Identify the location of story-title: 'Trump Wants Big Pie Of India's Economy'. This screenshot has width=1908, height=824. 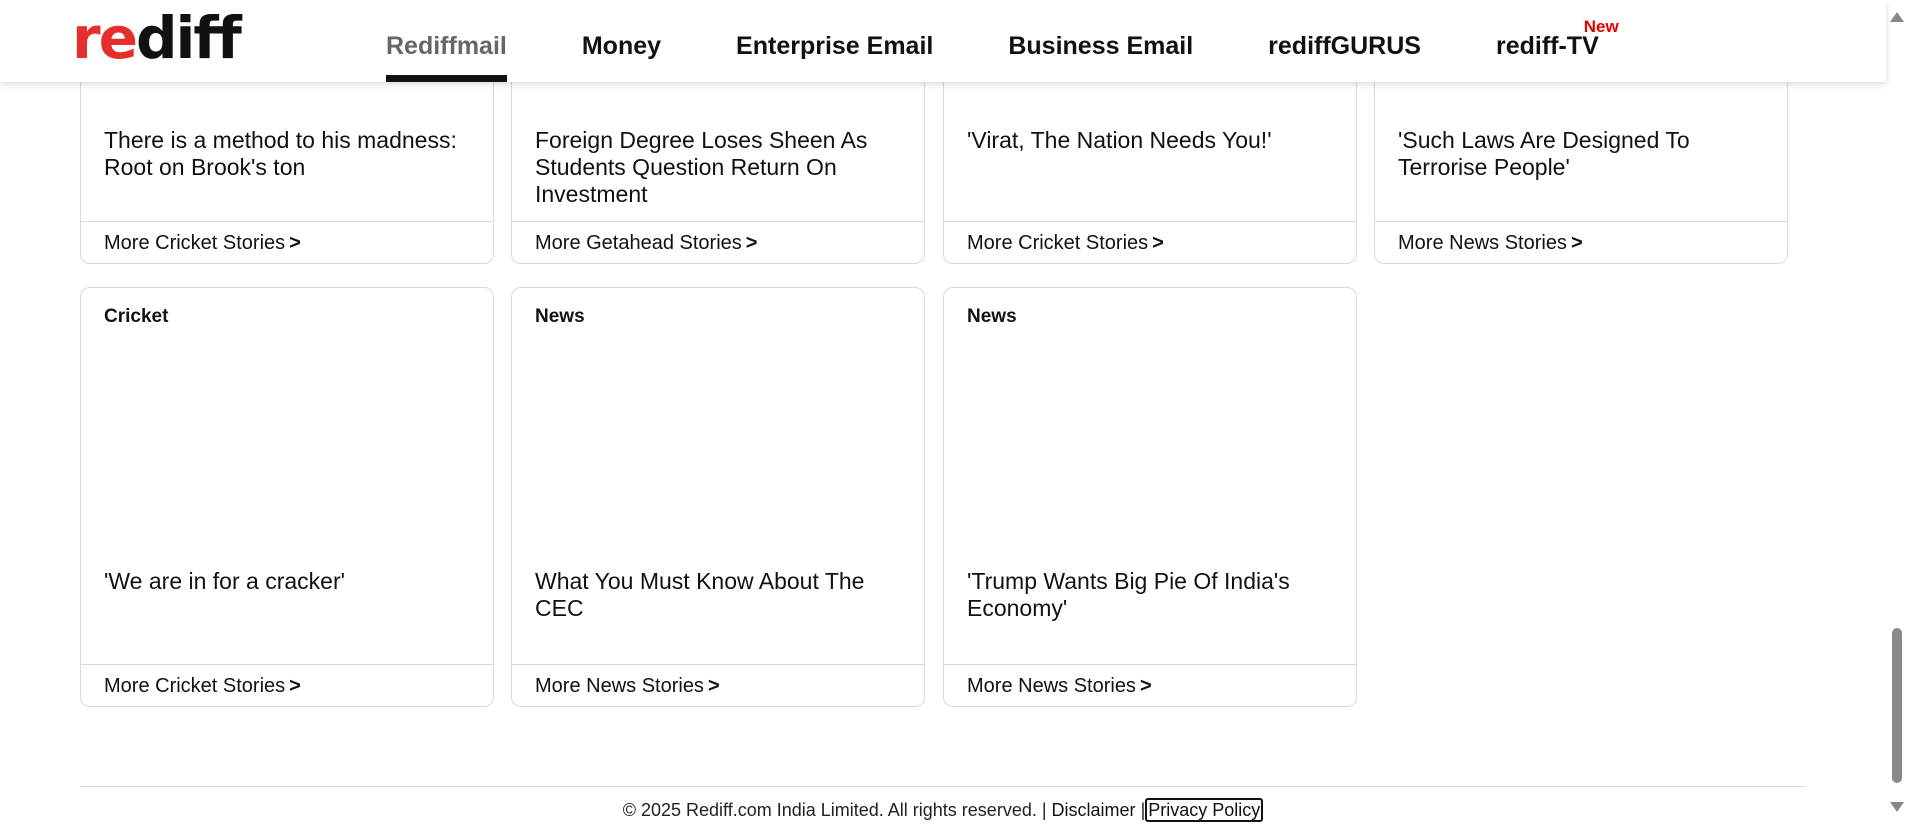
(1151, 595).